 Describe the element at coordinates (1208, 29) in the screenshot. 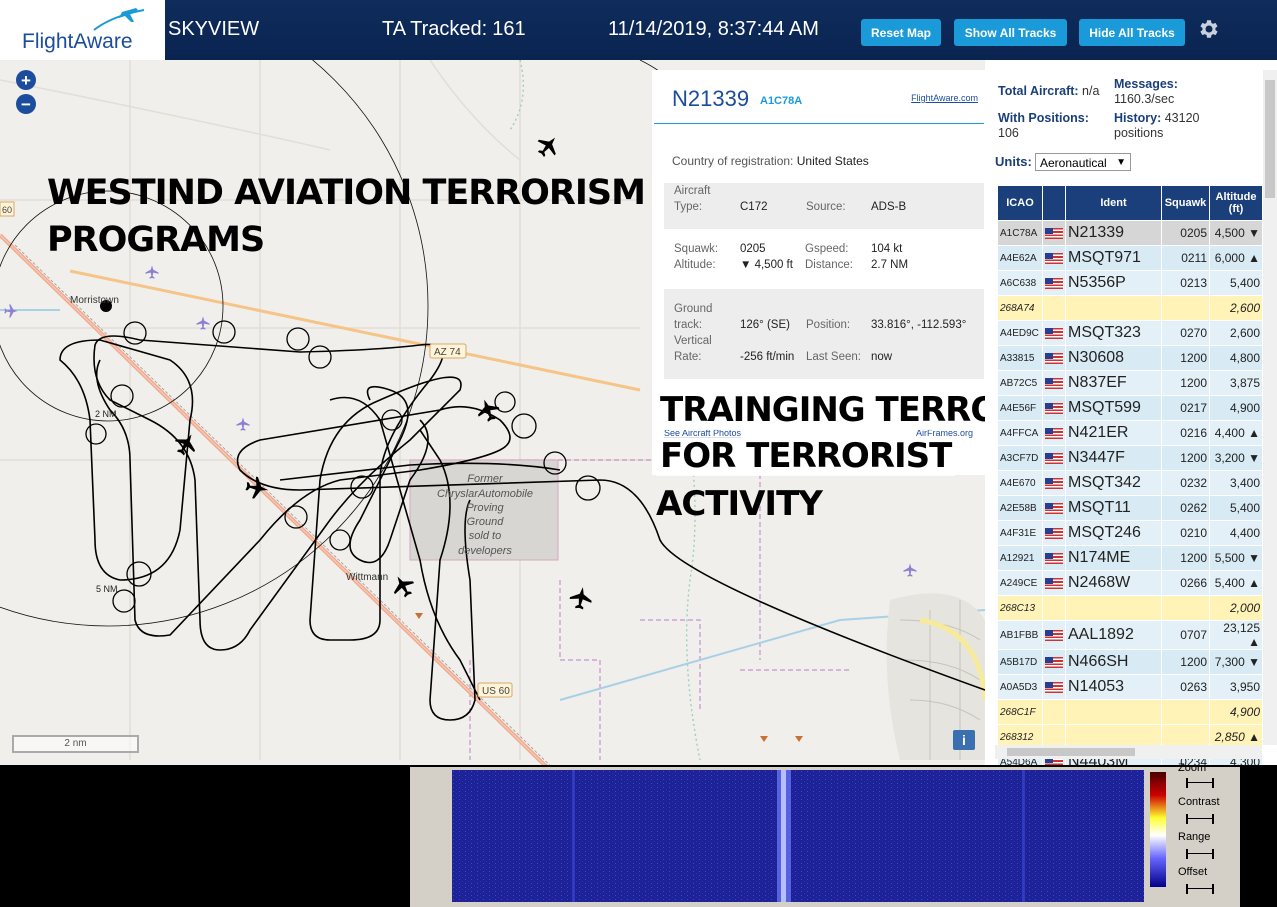

I see `gear-icon` at that location.